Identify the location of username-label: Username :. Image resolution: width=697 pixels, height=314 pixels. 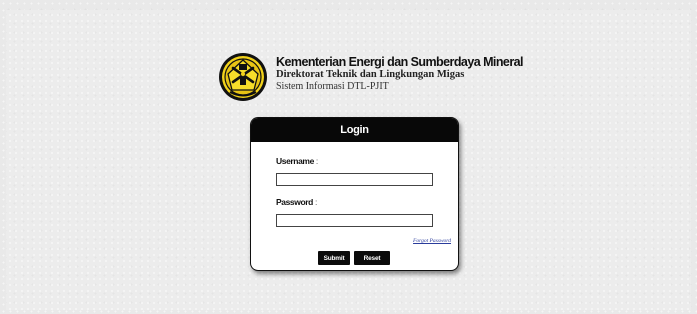
(297, 161).